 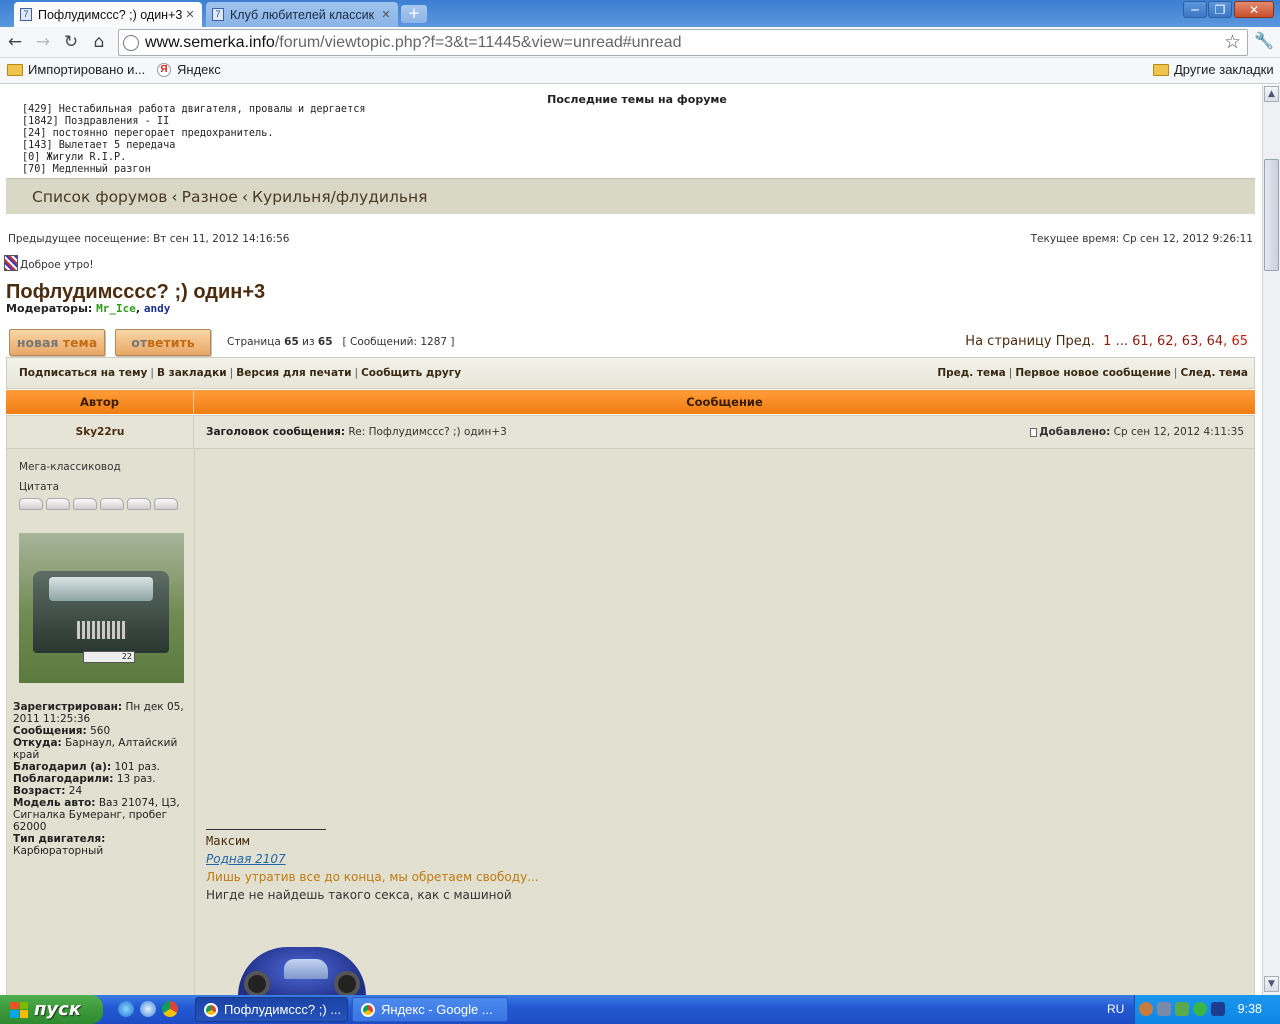 I want to click on latest-topic-link: [1842] Поздравления - II, so click(x=193, y=122).